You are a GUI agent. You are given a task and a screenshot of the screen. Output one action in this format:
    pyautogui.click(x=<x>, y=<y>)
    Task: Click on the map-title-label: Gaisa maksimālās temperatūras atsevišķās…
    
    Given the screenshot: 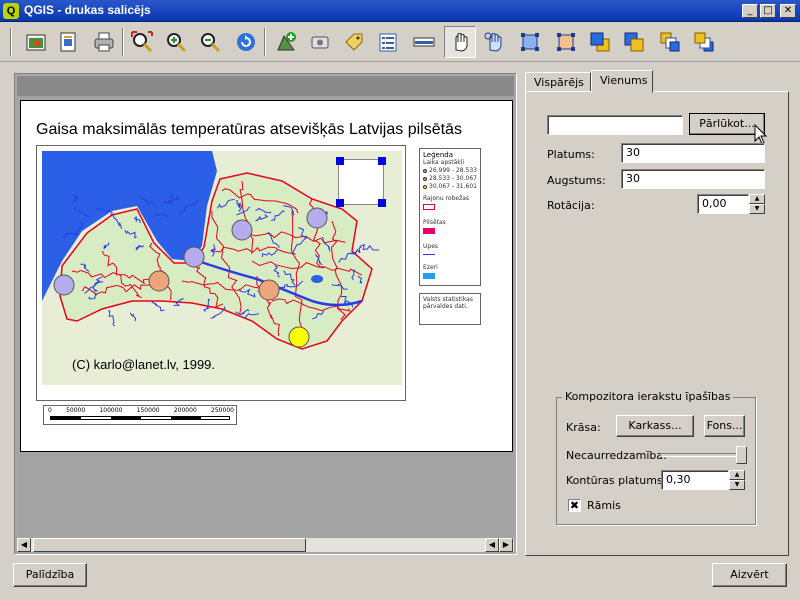 What is the action you would take?
    pyautogui.click(x=249, y=130)
    